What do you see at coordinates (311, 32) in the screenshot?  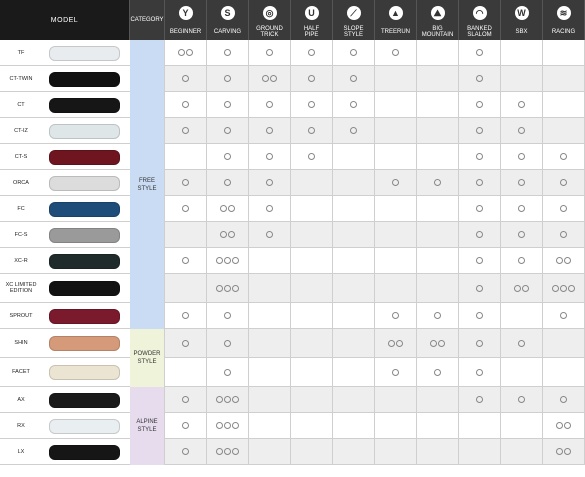 I see `column-label: HALF PIPE` at bounding box center [311, 32].